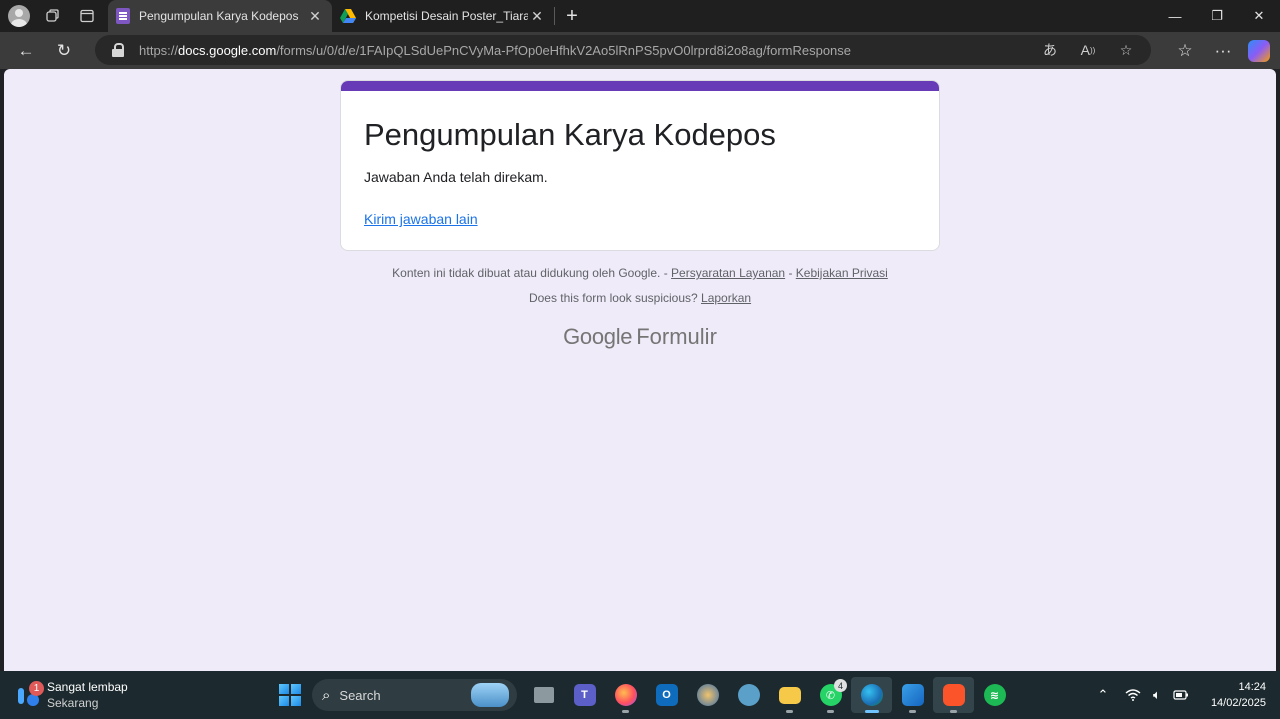  Describe the element at coordinates (414, 695) in the screenshot. I see `taskbar-search: ⌕ Search` at that location.